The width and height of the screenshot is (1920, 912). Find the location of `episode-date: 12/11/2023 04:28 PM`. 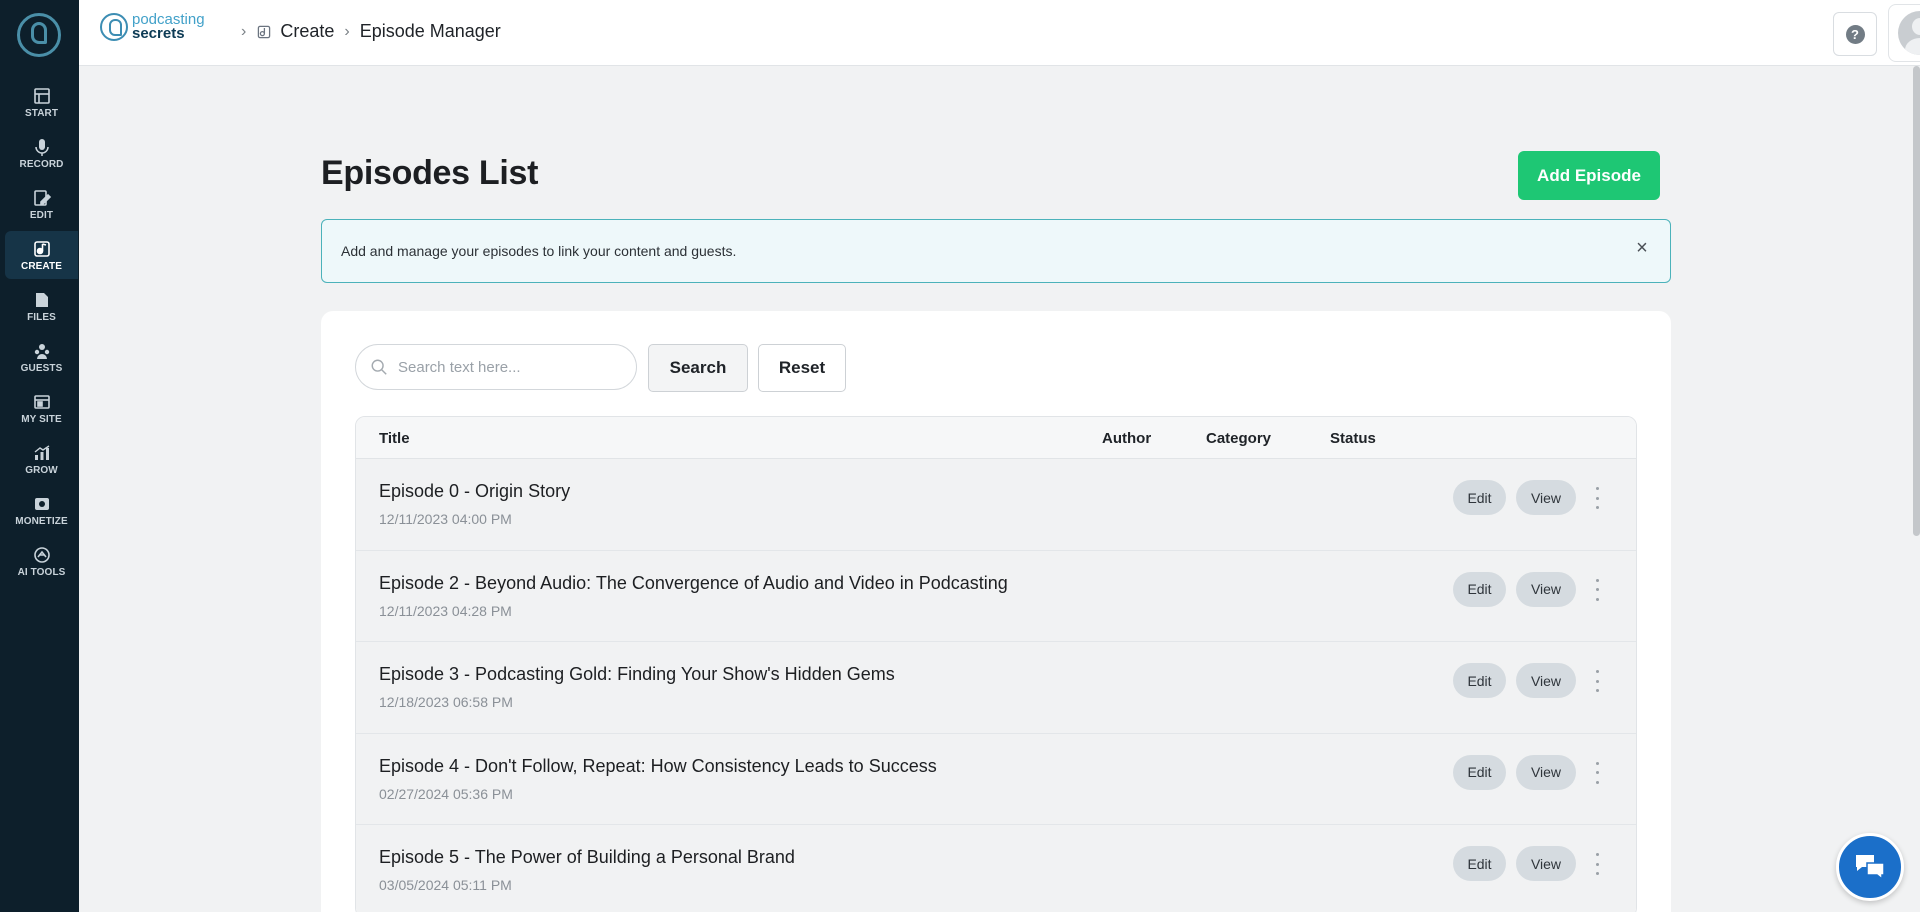

episode-date: 12/11/2023 04:28 PM is located at coordinates (445, 610).